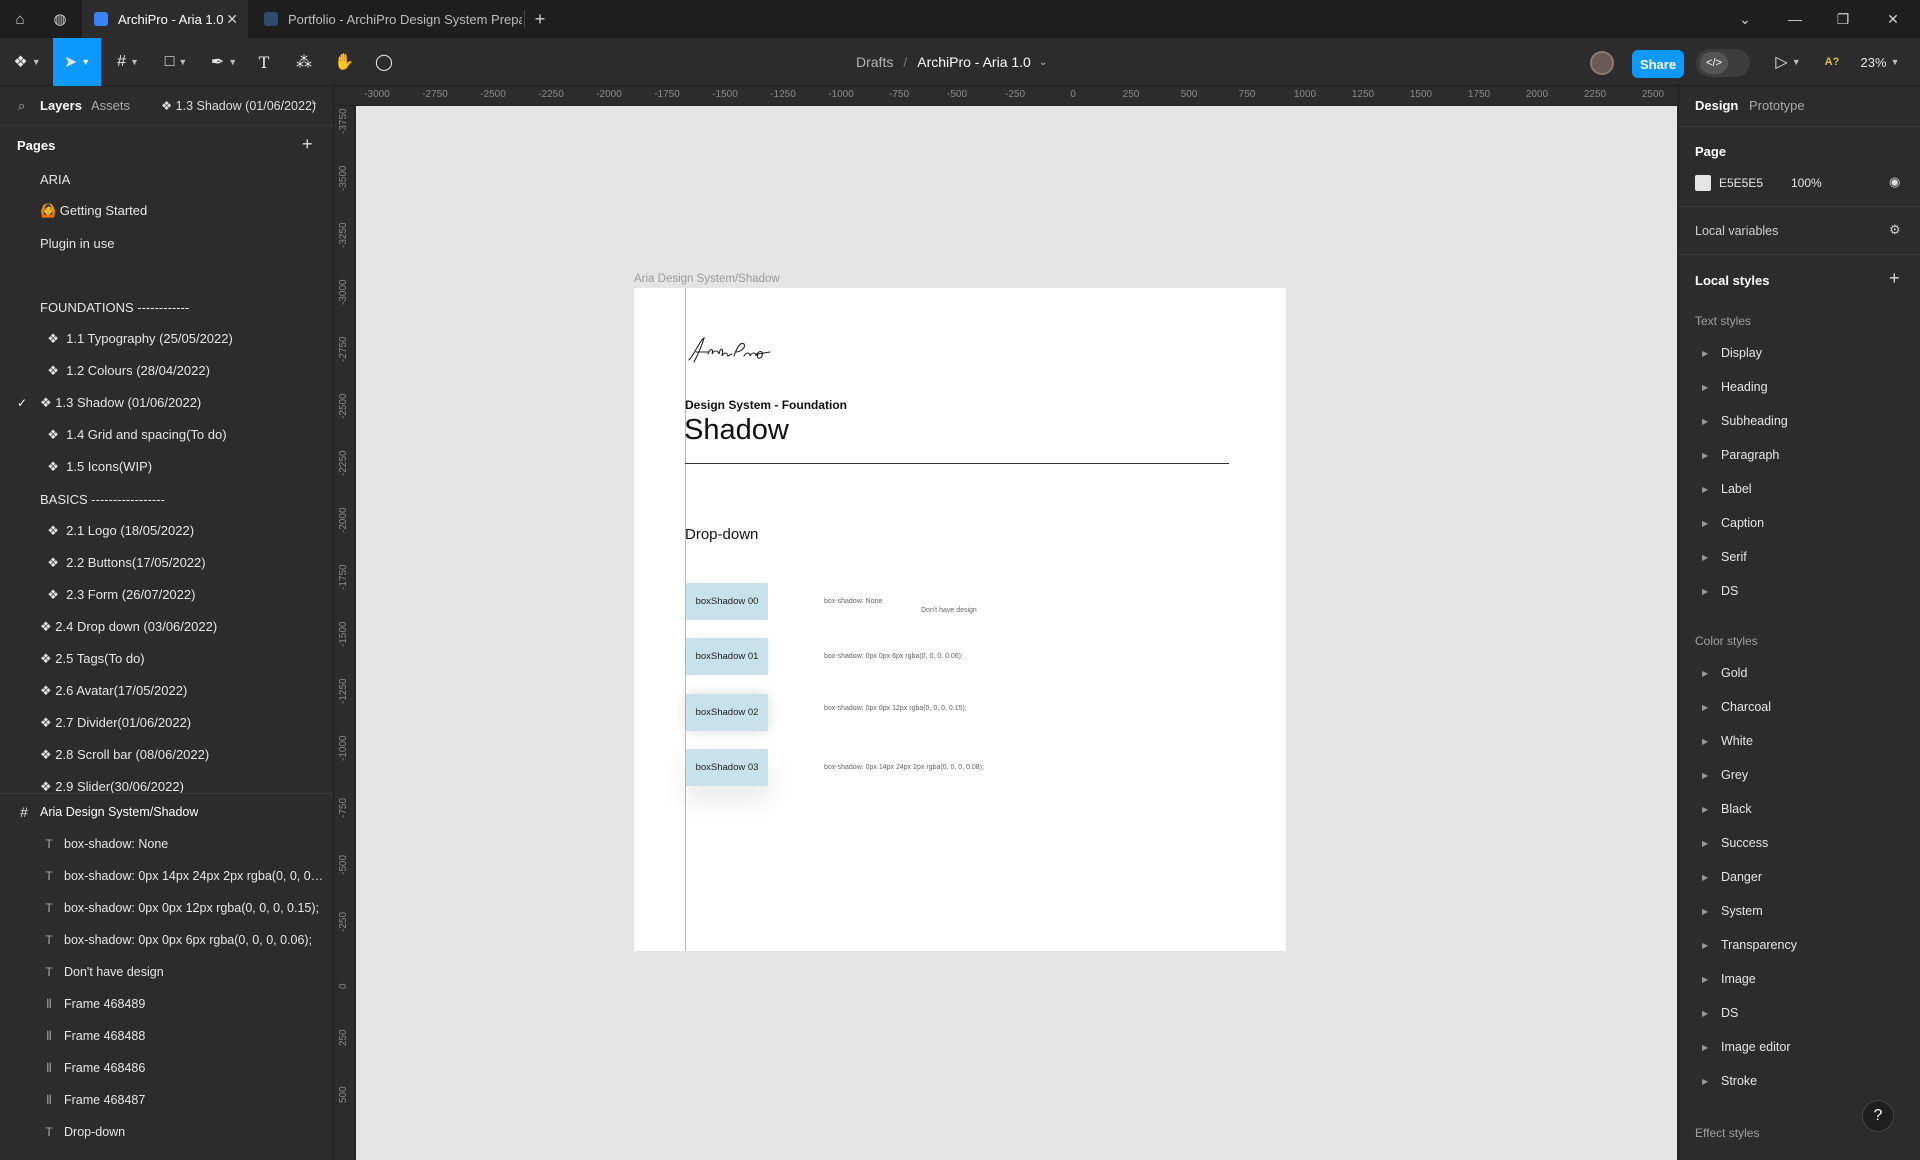  I want to click on local-variables: Local variables, so click(1736, 231).